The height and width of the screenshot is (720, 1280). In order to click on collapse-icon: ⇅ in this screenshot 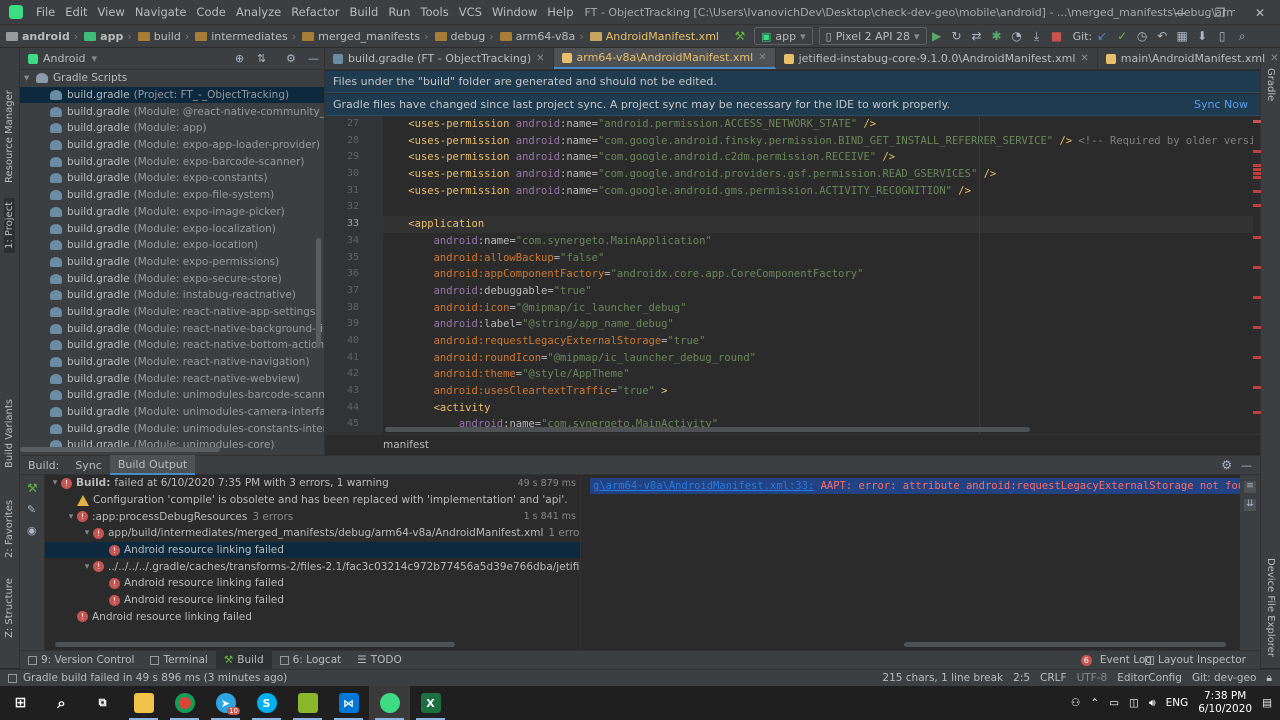, I will do `click(261, 58)`.